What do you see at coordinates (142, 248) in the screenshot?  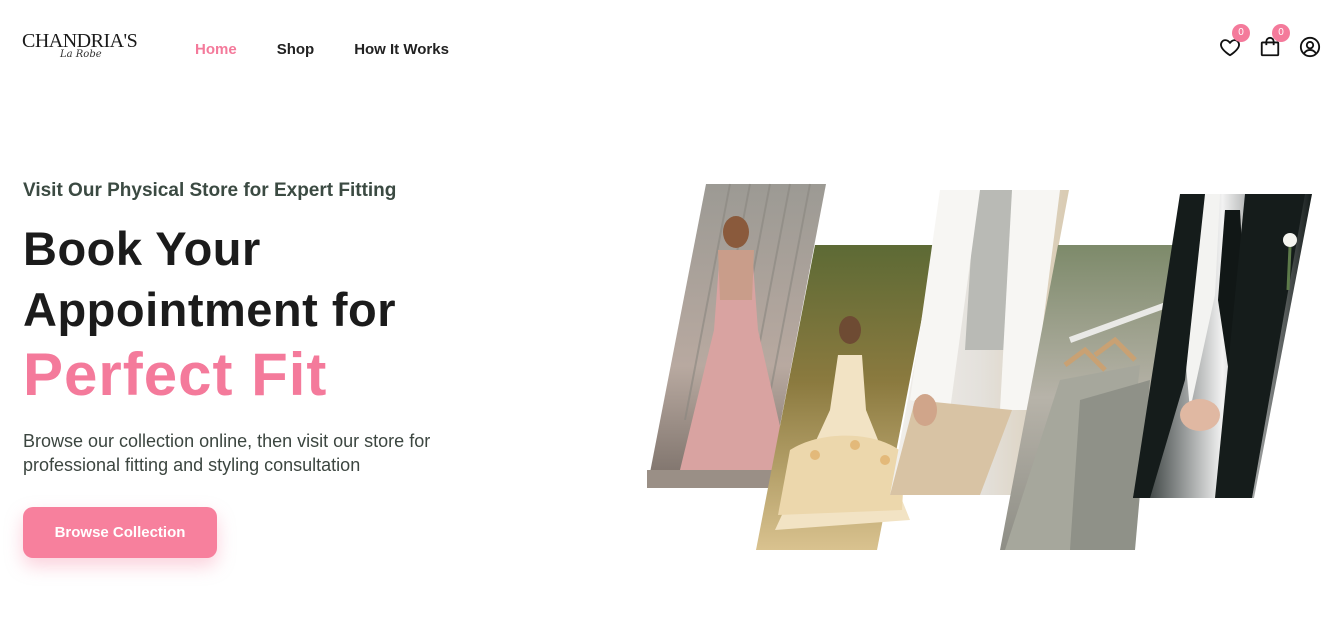 I see `hero-title-line1: Book Your` at bounding box center [142, 248].